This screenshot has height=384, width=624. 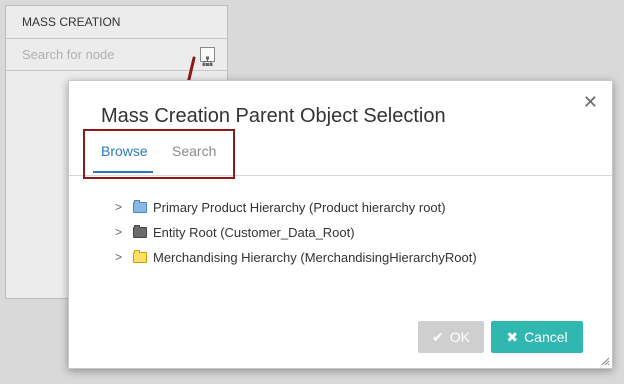 I want to click on cancel-button: ✖ Cancel, so click(x=537, y=337).